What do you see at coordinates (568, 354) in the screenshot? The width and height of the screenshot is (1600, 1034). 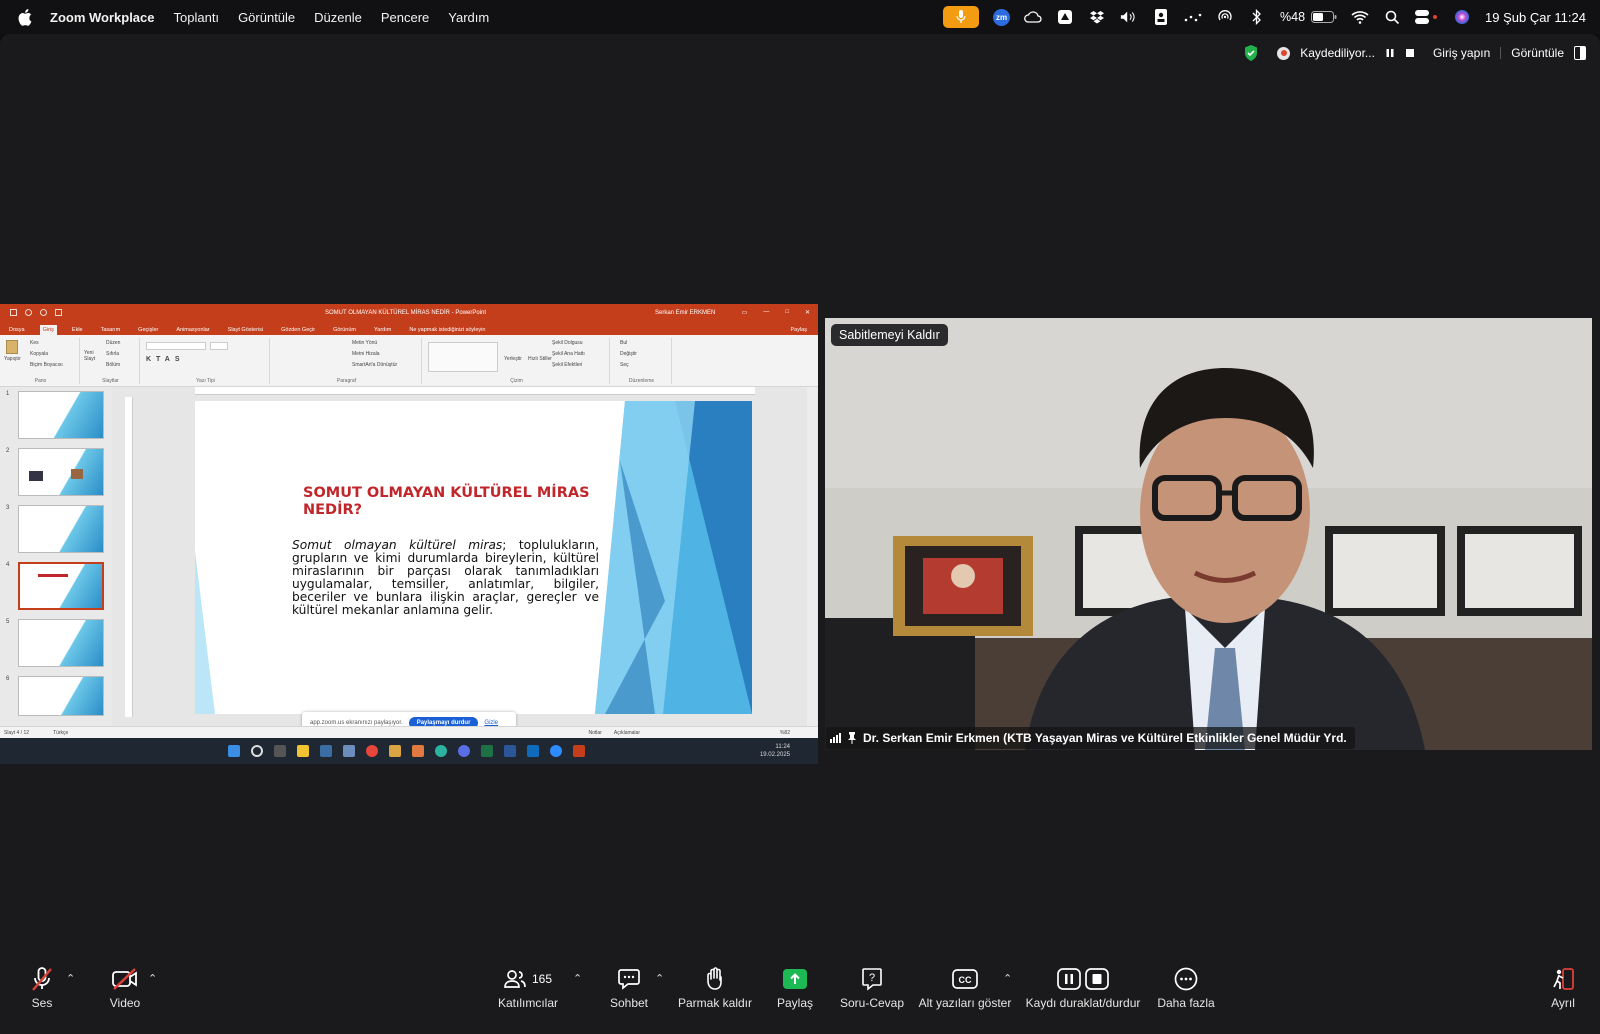 I see `shape-outline-button: Şekil Ana Hattı` at bounding box center [568, 354].